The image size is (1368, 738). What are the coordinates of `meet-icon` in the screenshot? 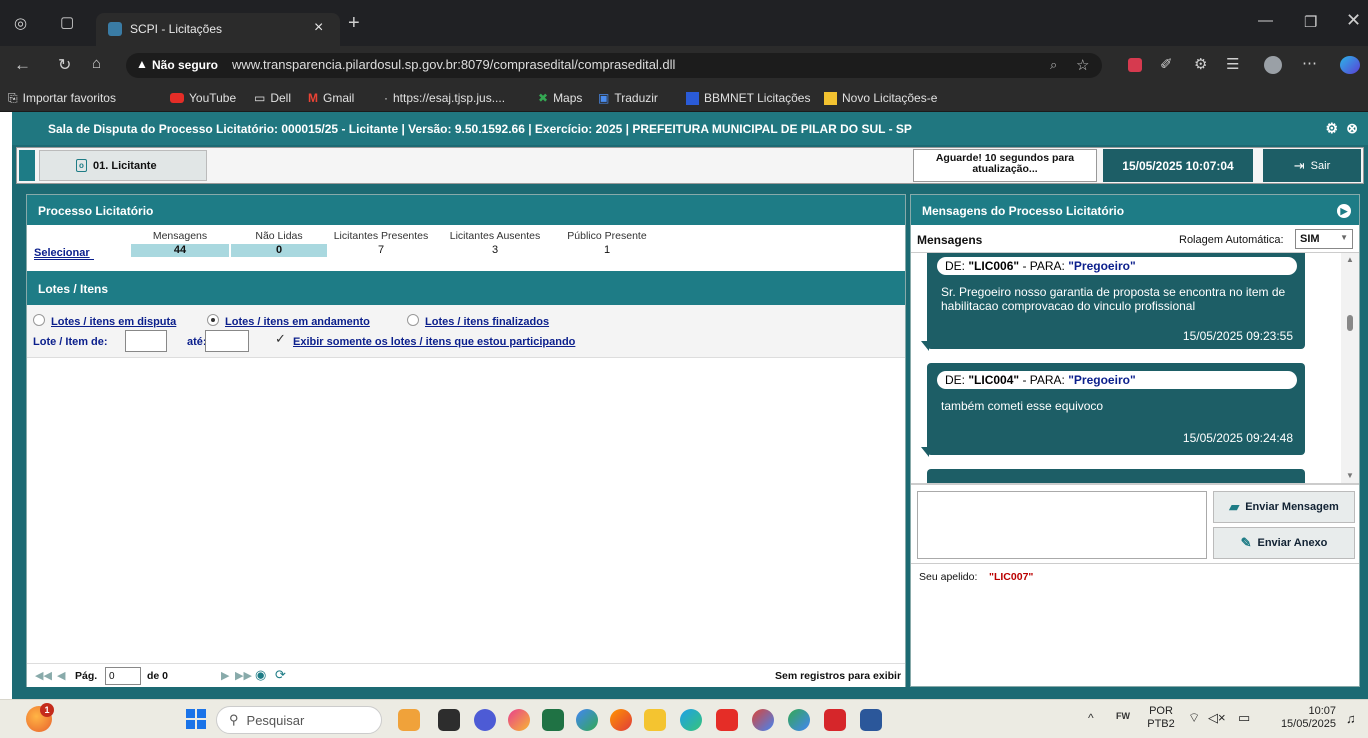 It's located at (485, 720).